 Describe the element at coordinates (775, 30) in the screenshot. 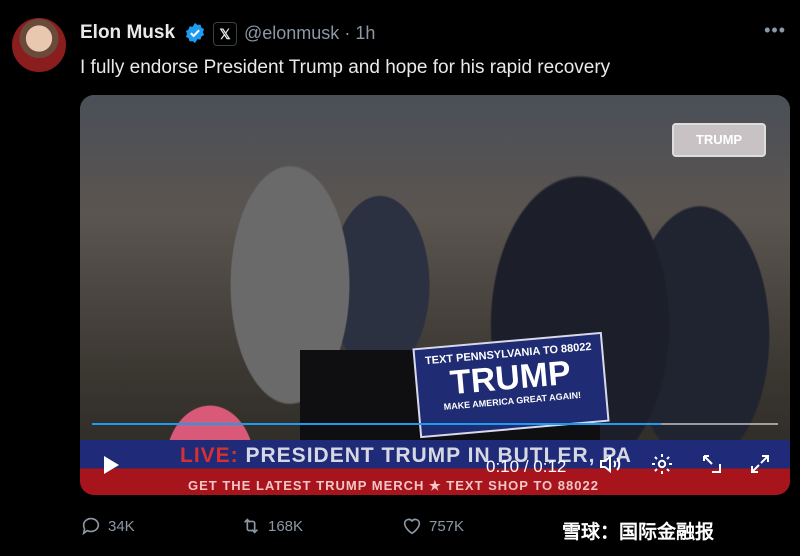

I see `more-options-icon: •••` at that location.